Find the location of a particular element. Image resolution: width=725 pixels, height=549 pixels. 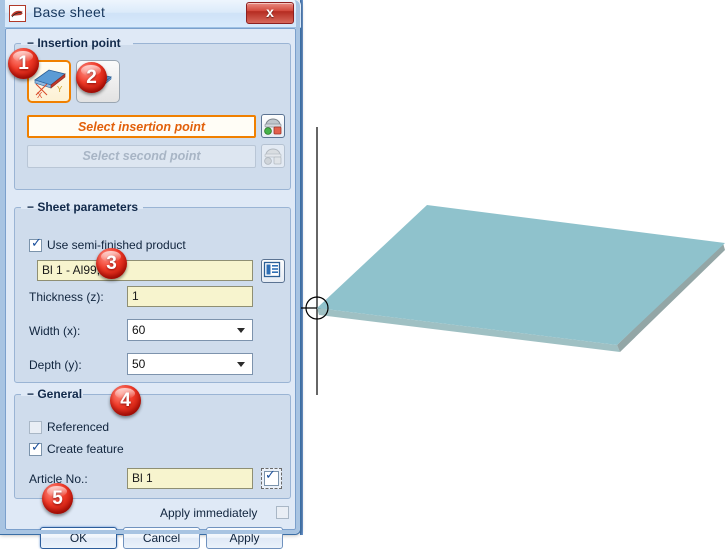

callout-badge-1: 1 is located at coordinates (23, 63).